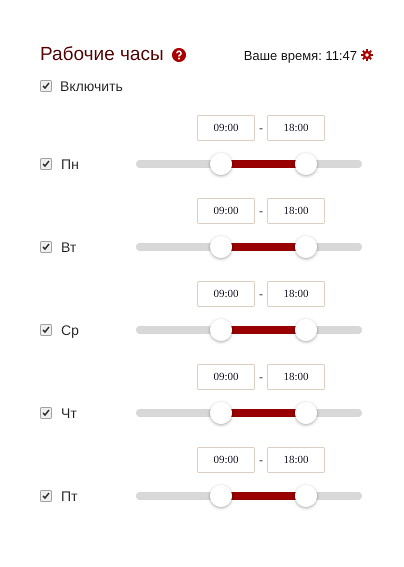 This screenshot has height=567, width=404. Describe the element at coordinates (69, 496) in the screenshot. I see `day-label: Пт` at that location.